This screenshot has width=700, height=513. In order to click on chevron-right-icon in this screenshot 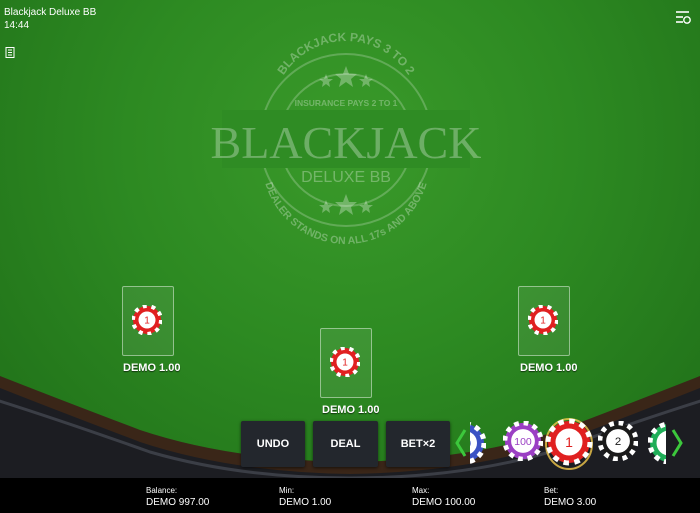, I will do `click(677, 443)`.